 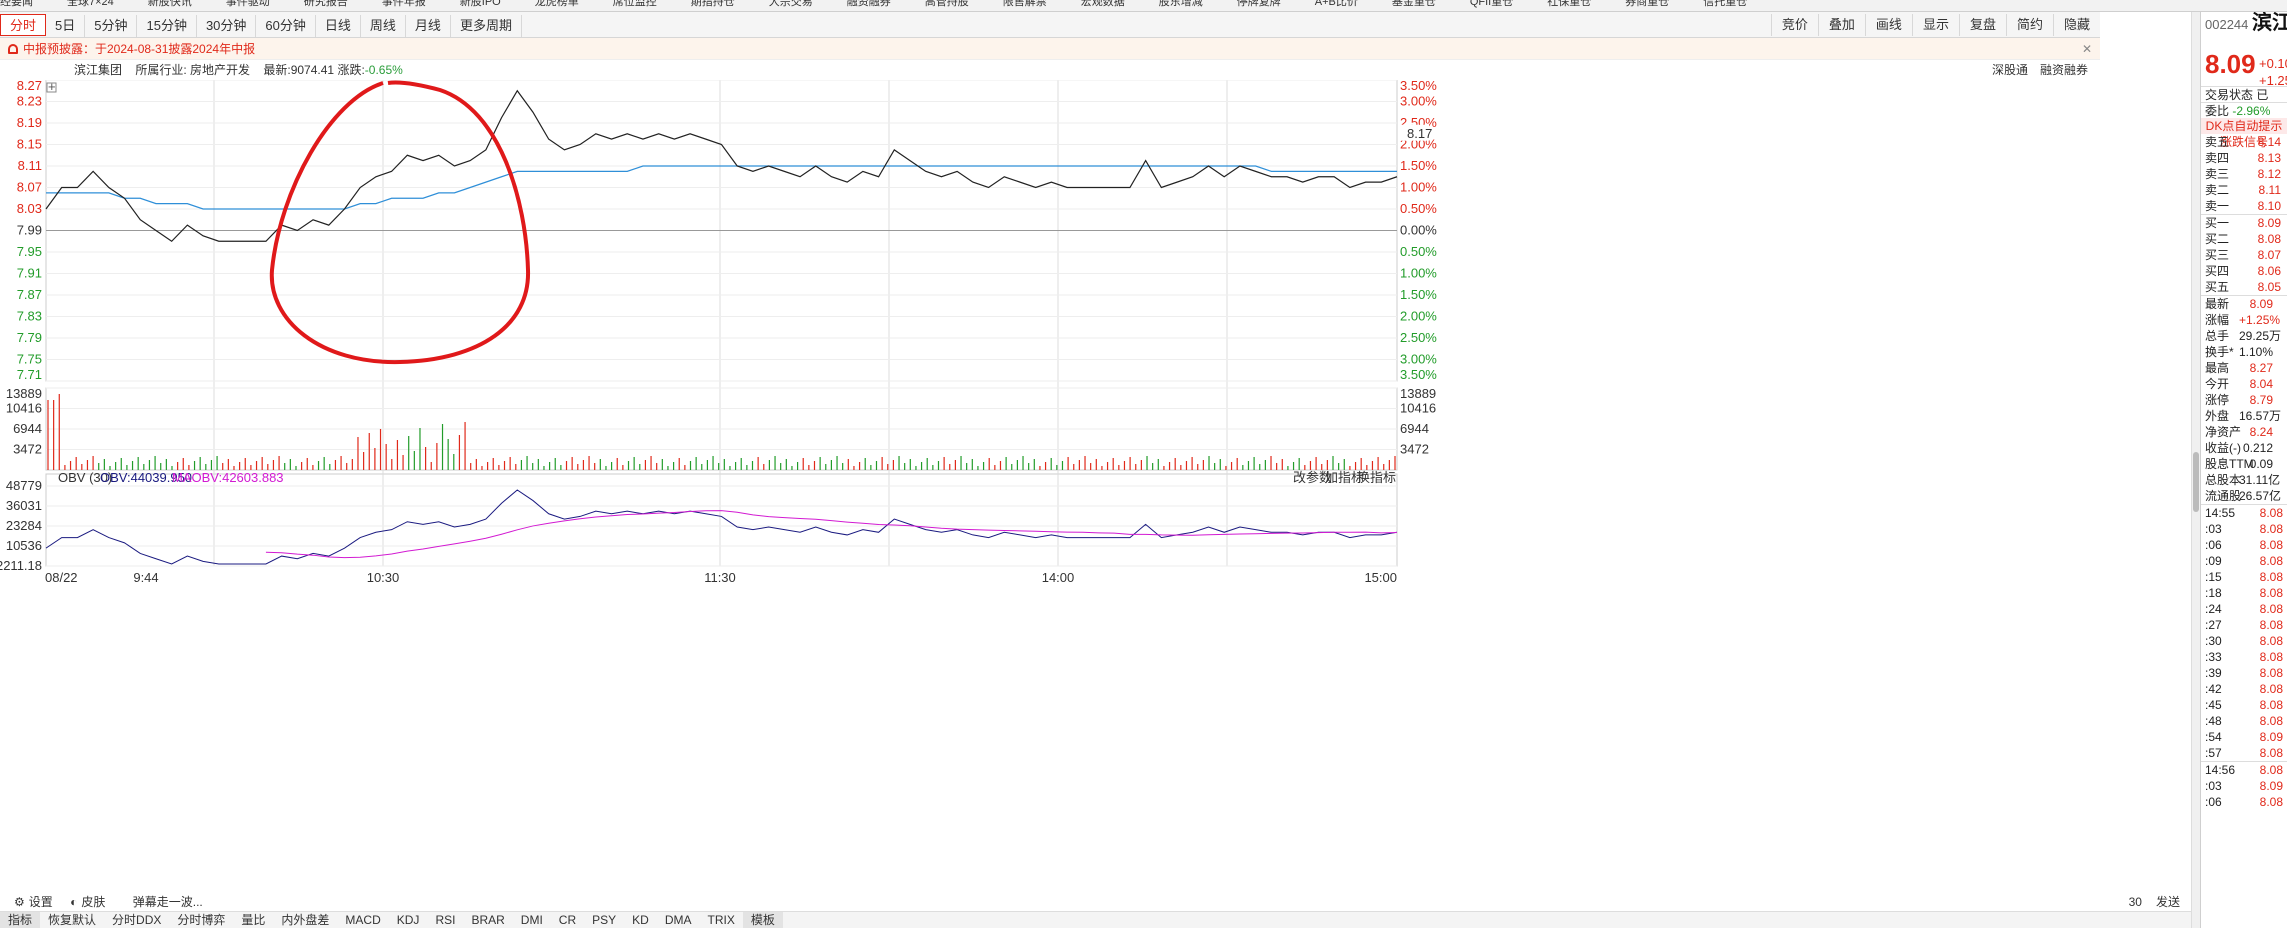 What do you see at coordinates (480, 4) in the screenshot?
I see `topnav-item: 新股IPO` at bounding box center [480, 4].